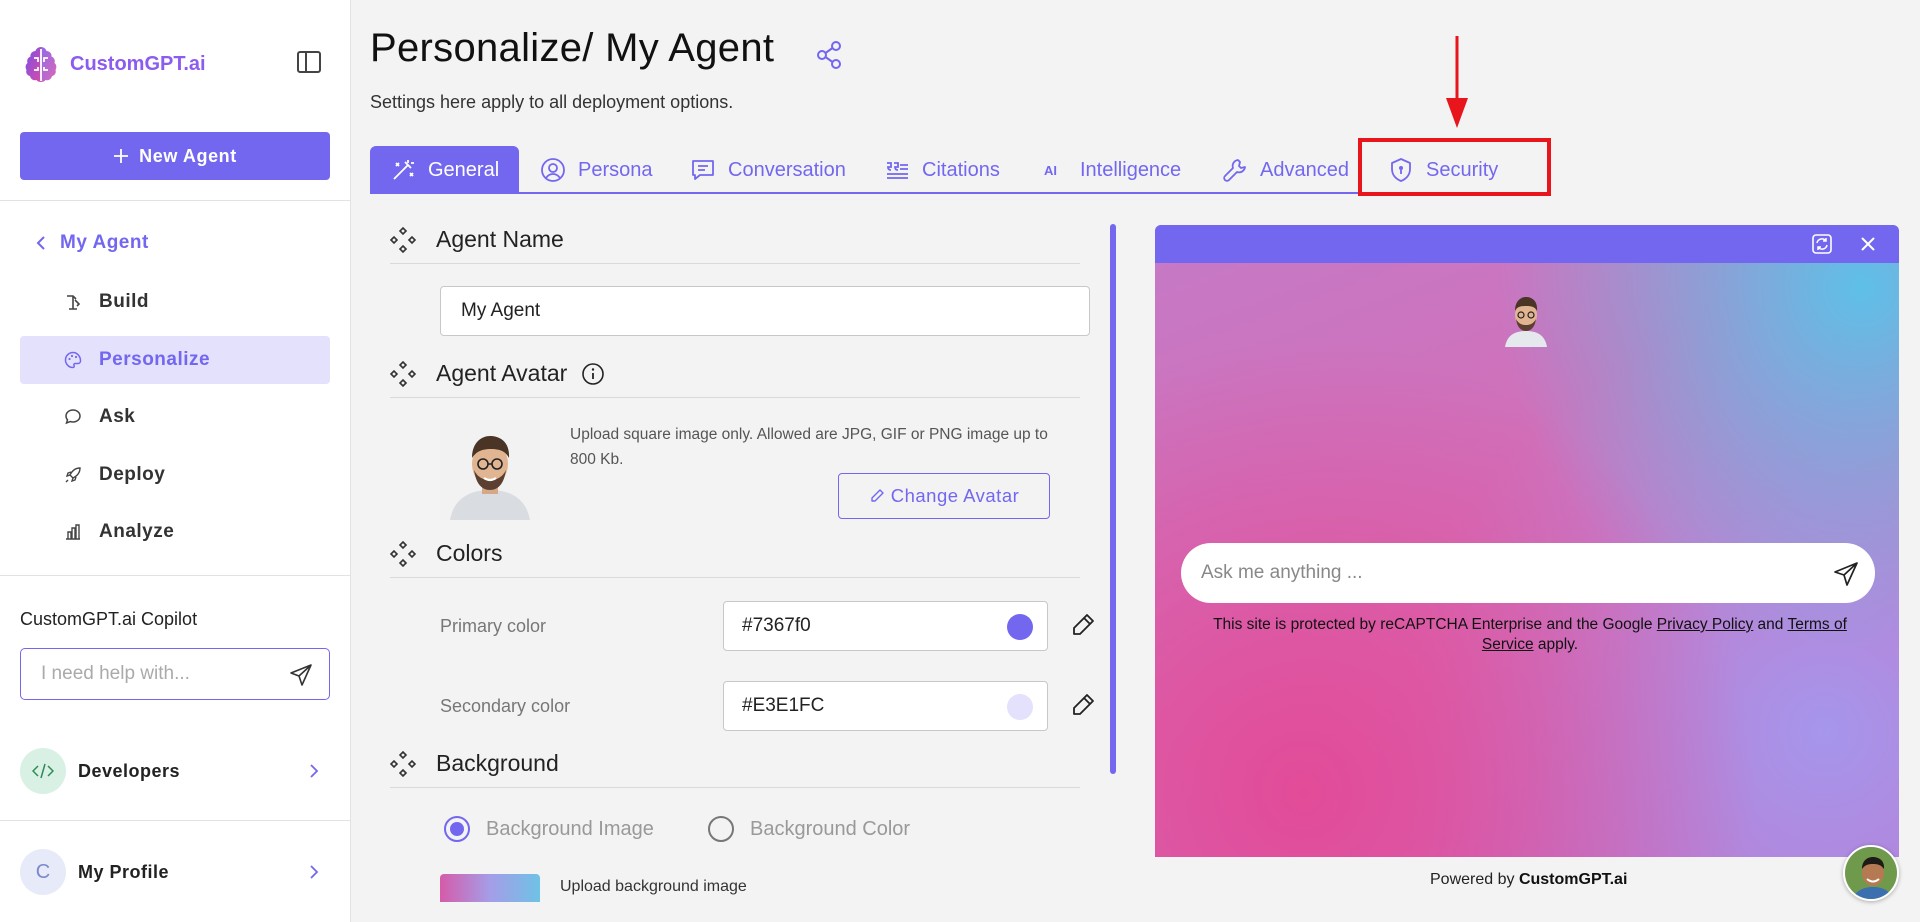  Describe the element at coordinates (783, 705) in the screenshot. I see `secondary-color-value: #E3E1FC` at that location.